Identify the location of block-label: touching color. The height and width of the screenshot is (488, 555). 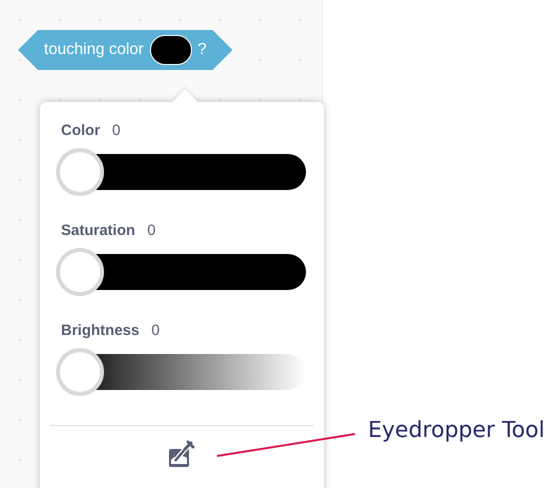
(94, 50).